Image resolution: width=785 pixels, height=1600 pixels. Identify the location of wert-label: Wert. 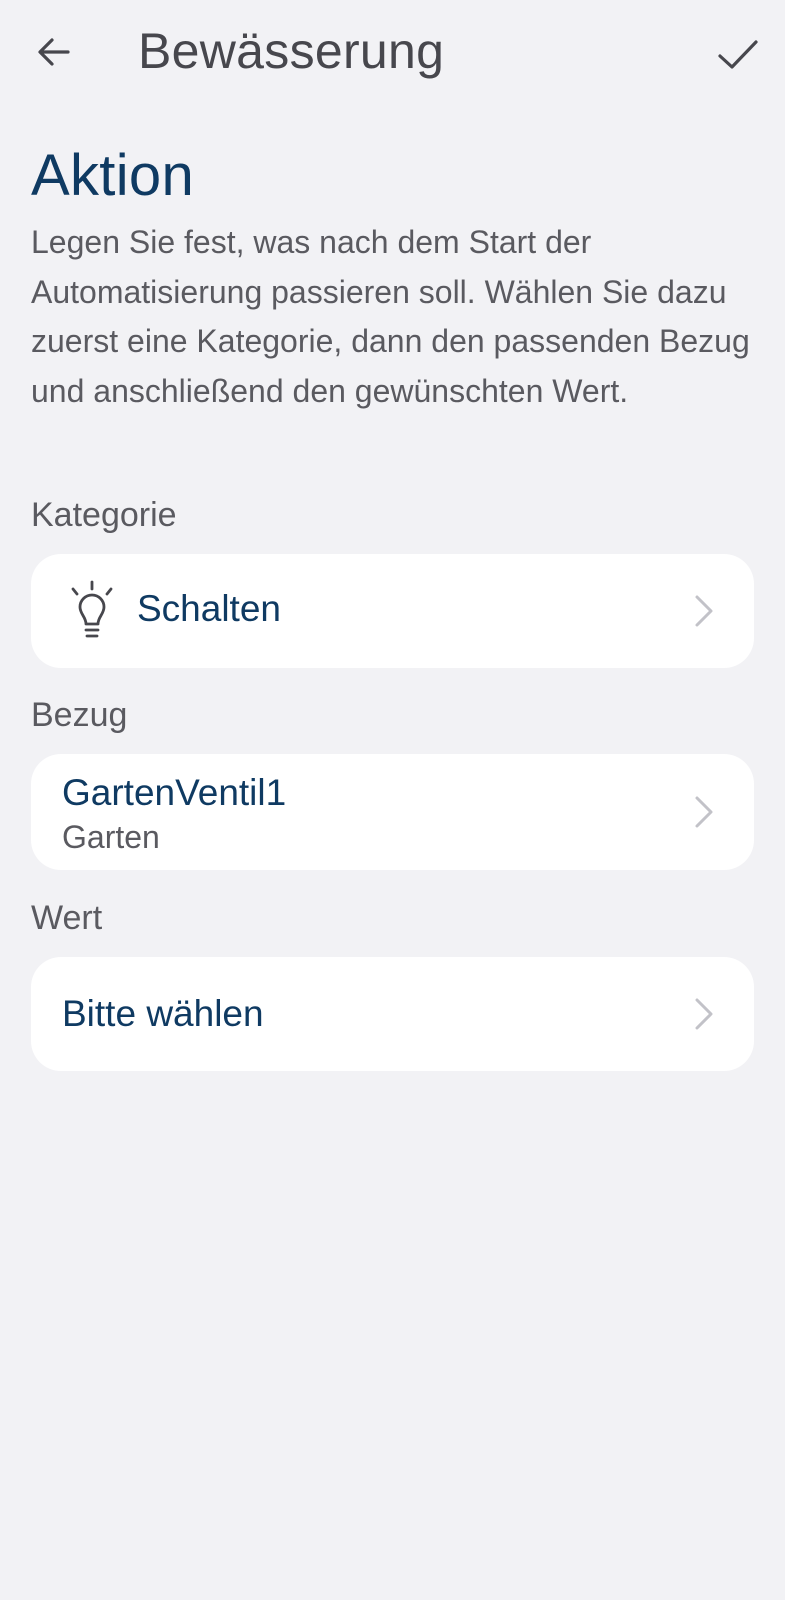
(67, 918).